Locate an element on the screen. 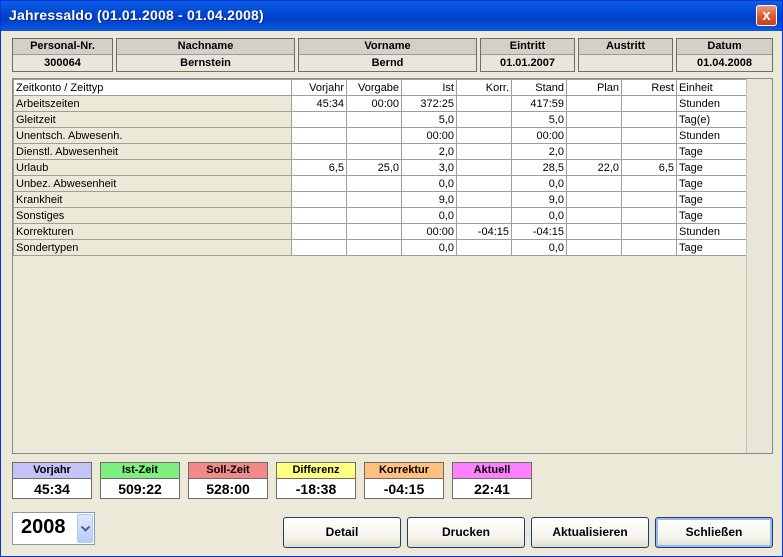  summary-value: 45:34 is located at coordinates (52, 489).